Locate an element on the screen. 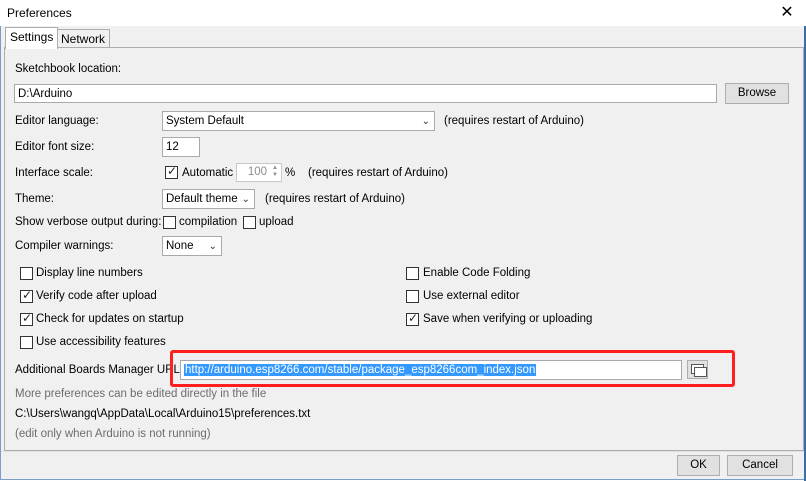 The width and height of the screenshot is (806, 481). option-label: Use external editor is located at coordinates (471, 296).